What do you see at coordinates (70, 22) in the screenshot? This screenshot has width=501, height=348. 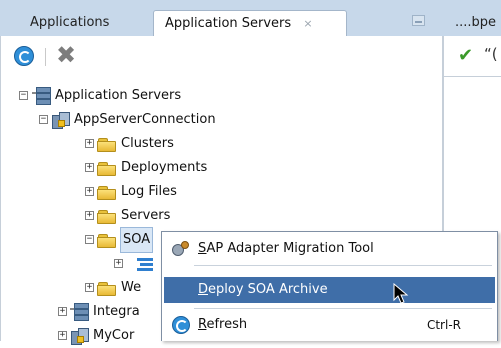 I see `tab-applications-label: Applications` at bounding box center [70, 22].